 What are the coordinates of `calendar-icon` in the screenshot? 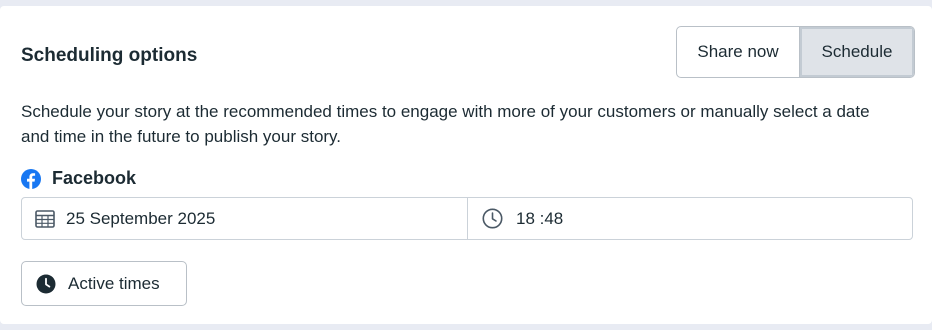 It's located at (45, 218).